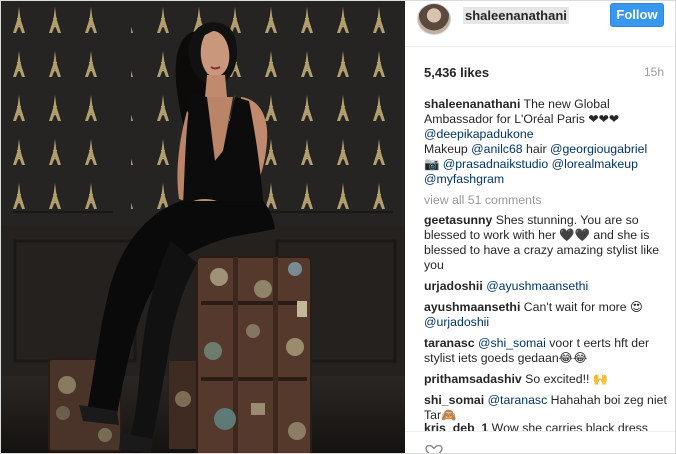 Image resolution: width=676 pixels, height=454 pixels. I want to click on caption-text: Makeup, so click(448, 149).